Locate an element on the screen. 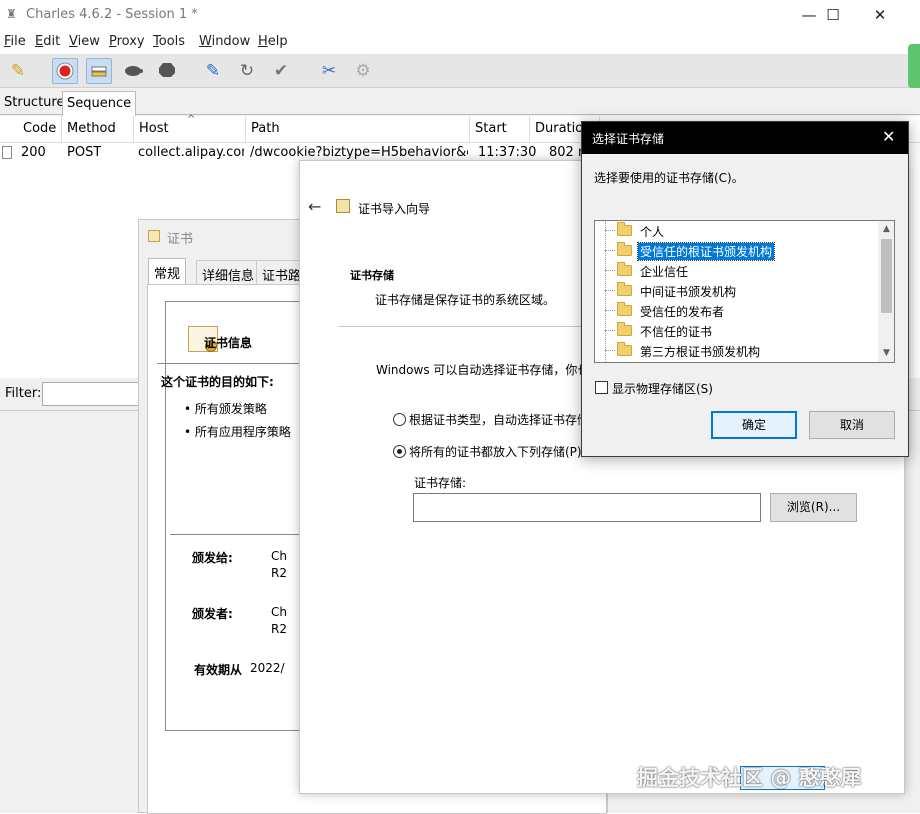 This screenshot has height=814, width=920. view-tabs: Structure Sequence is located at coordinates (460, 103).